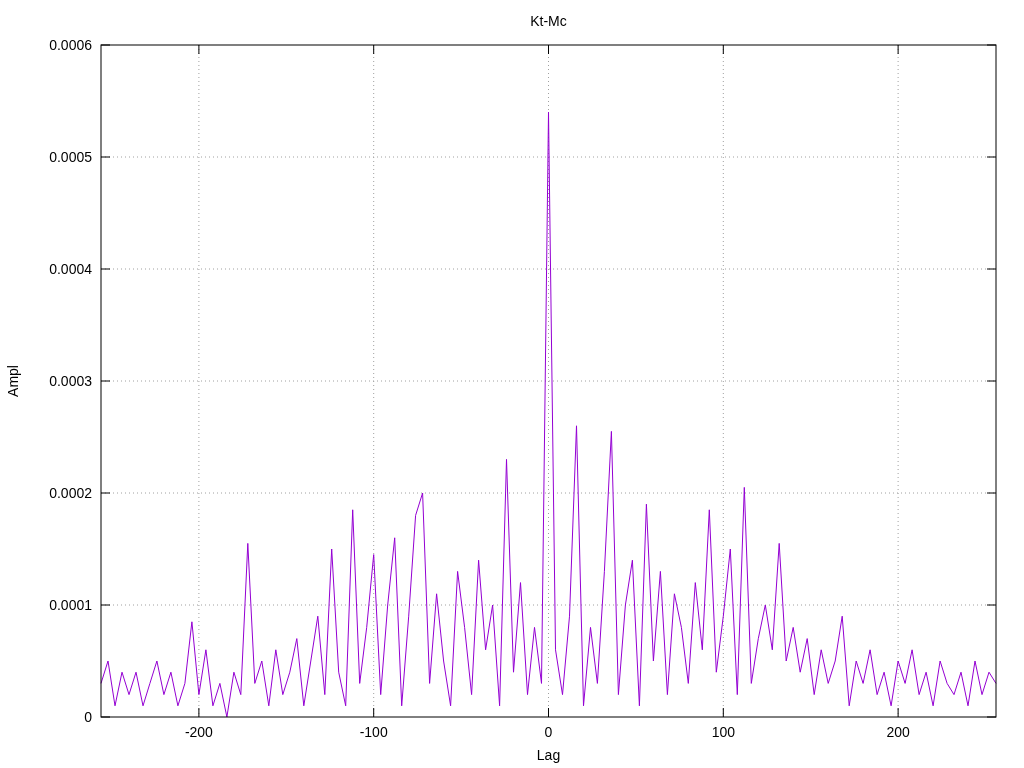 The image size is (1024, 768). I want to click on y-tick-label: 0.0006, so click(70, 45).